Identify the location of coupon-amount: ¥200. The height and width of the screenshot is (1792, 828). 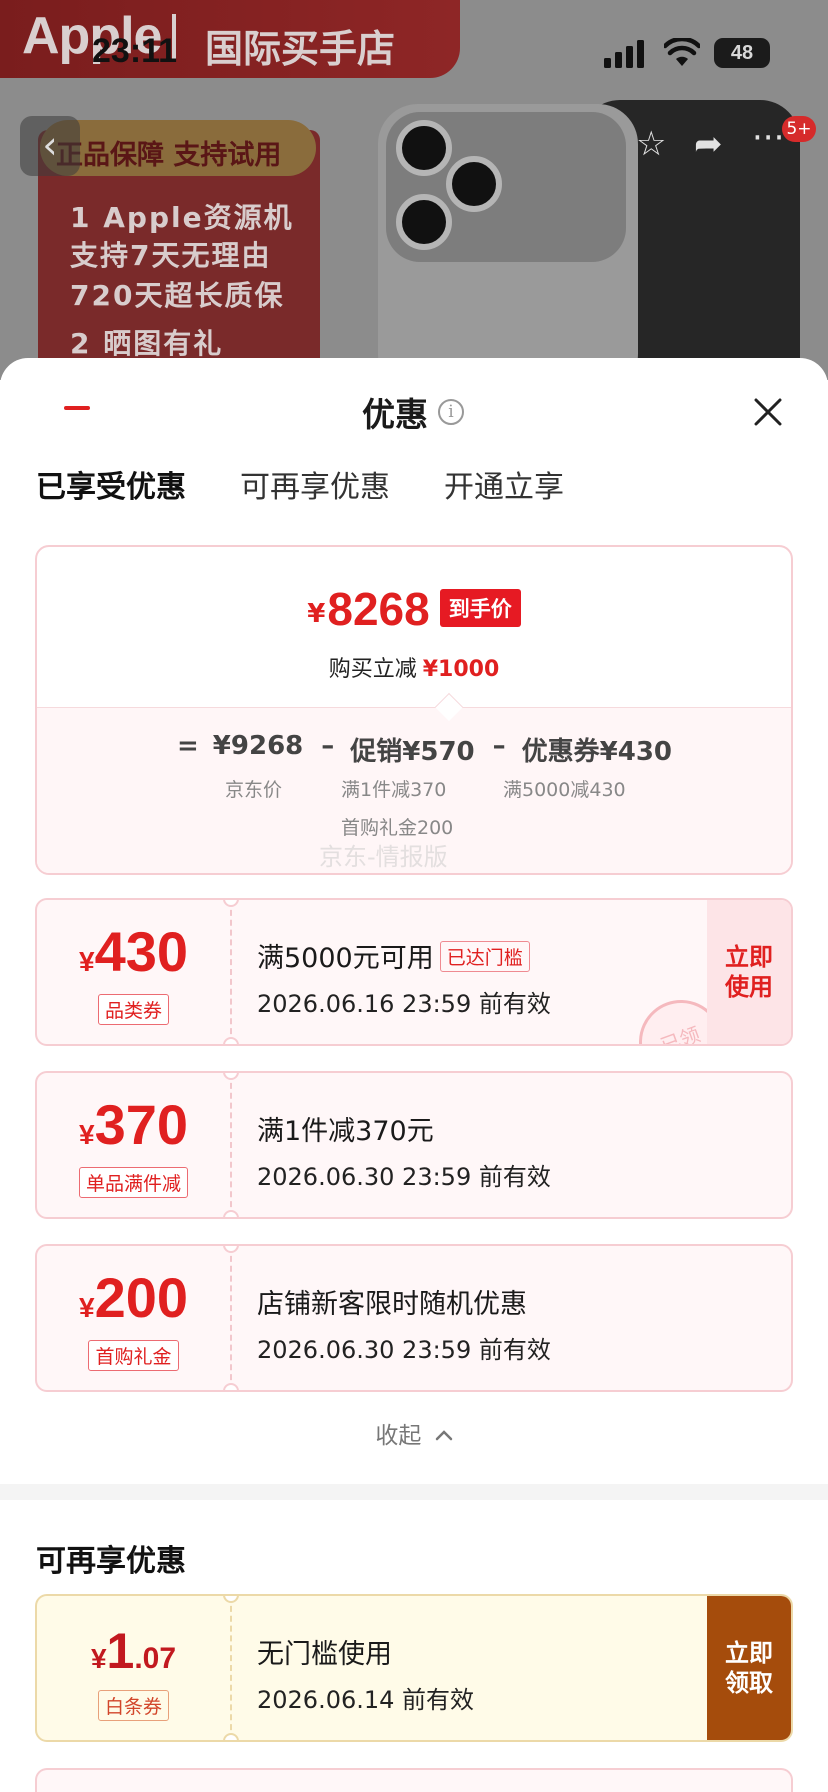
(133, 1298).